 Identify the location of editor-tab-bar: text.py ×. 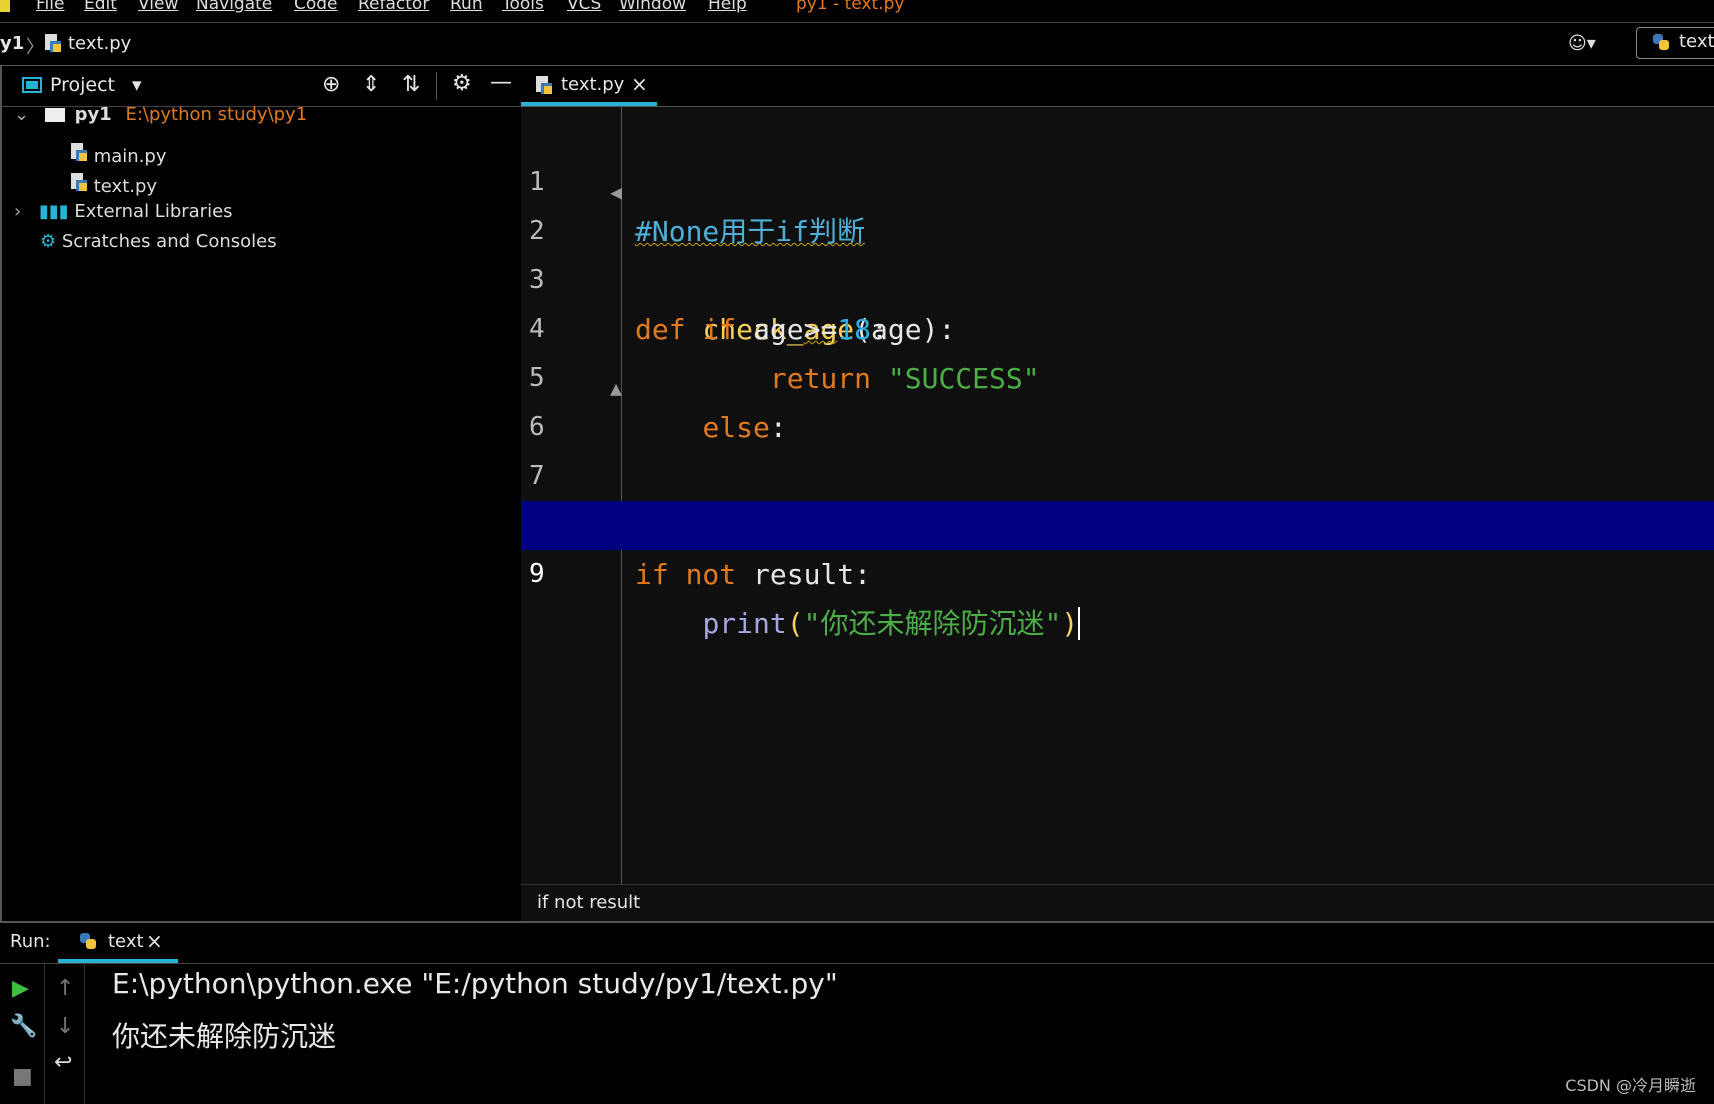
(1117, 86).